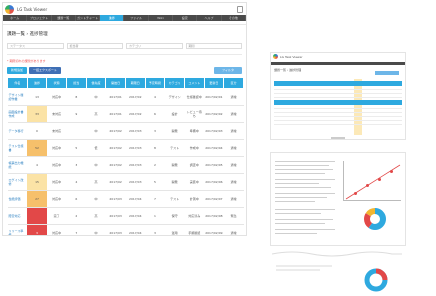 The width and height of the screenshot is (436, 296). What do you see at coordinates (17, 70) in the screenshot?
I see `add-button: 新規追加` at bounding box center [17, 70].